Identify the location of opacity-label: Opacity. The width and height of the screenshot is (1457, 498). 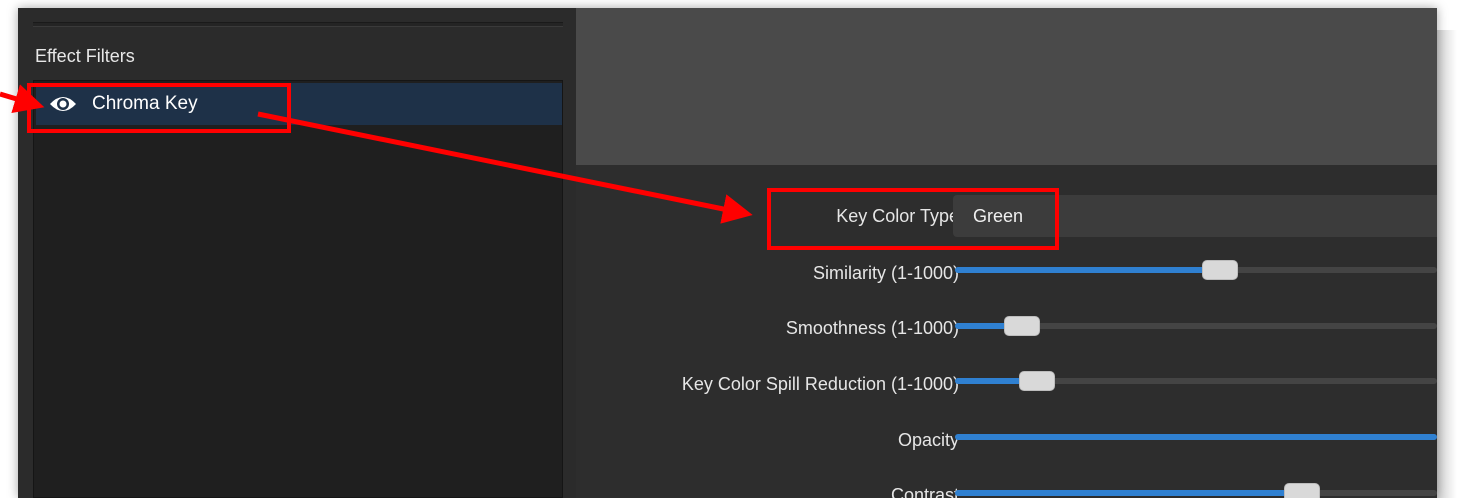
(928, 440).